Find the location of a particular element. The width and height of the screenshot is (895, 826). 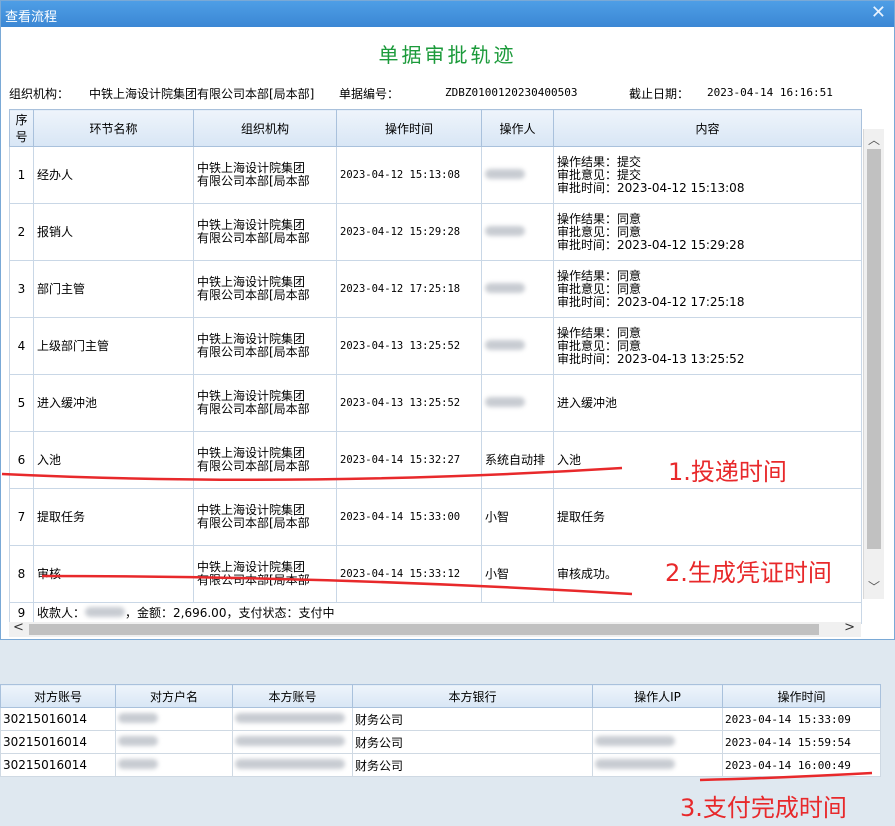

annotation-payment-time: 3.支付完成时间 is located at coordinates (763, 808).